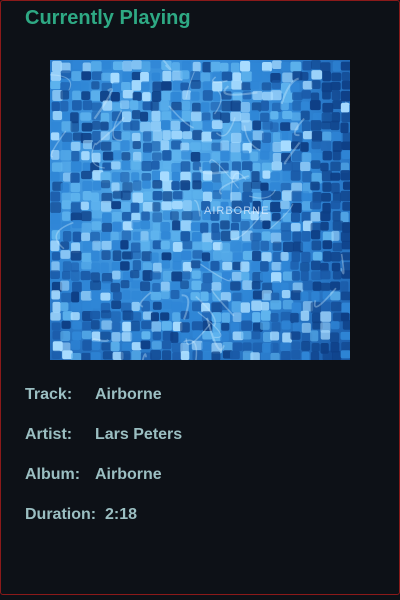 The width and height of the screenshot is (400, 600). Describe the element at coordinates (139, 434) in the screenshot. I see `artist-value: Lars Peters` at that location.